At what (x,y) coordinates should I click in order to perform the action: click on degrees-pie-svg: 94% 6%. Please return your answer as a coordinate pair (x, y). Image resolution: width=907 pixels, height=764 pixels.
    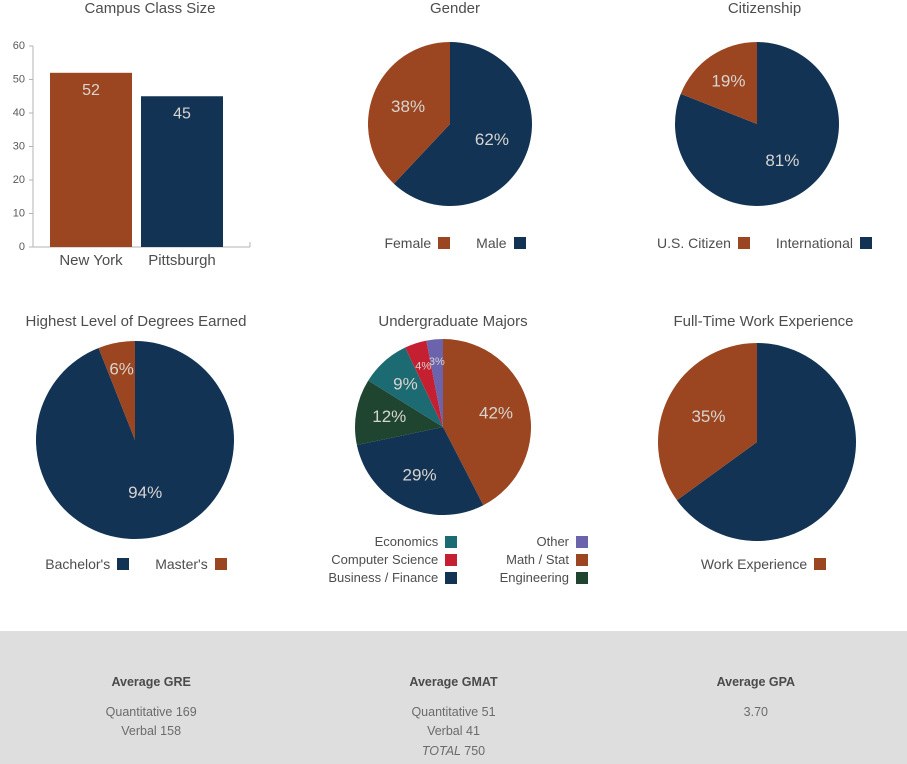
    Looking at the image, I should click on (135, 440).